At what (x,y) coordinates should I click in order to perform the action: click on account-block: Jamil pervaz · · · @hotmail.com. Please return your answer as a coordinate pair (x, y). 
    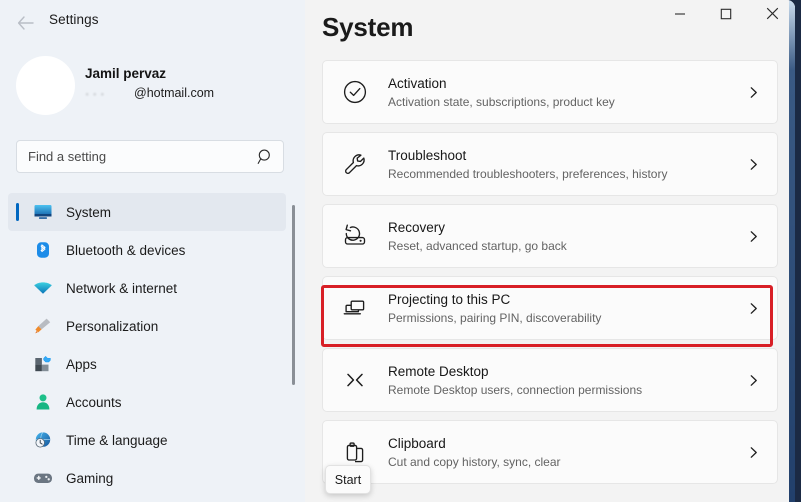
    Looking at the image, I should click on (151, 86).